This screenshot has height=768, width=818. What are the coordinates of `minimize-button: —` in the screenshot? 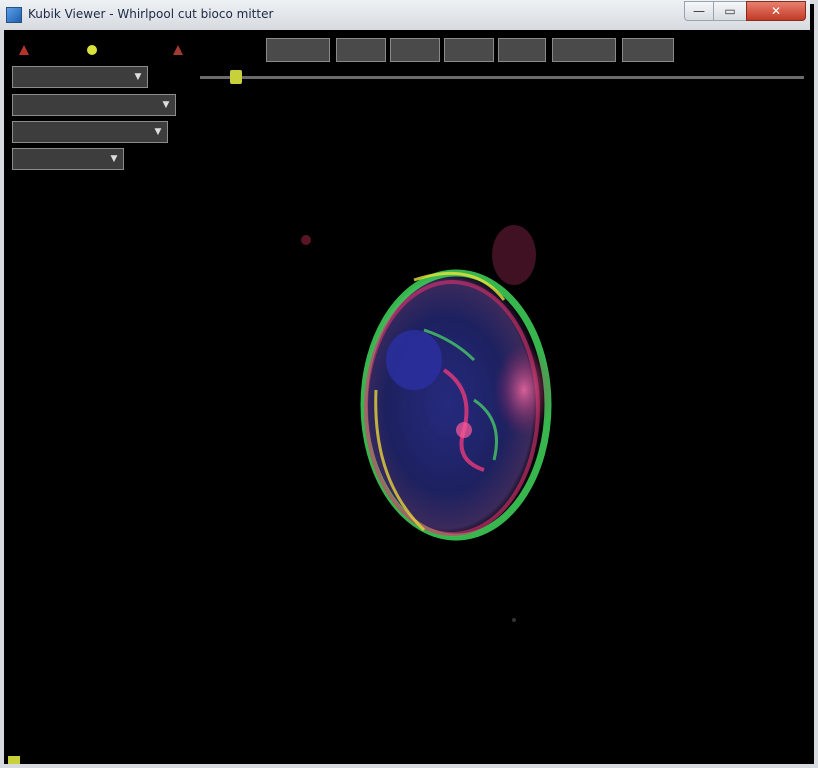 It's located at (699, 11).